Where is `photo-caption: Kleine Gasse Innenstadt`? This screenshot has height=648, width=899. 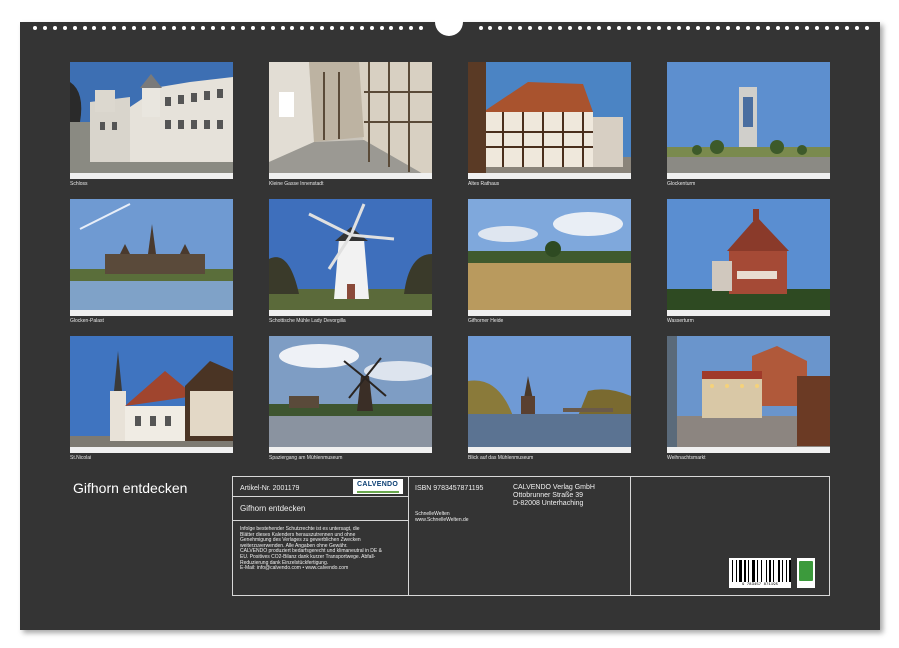 photo-caption: Kleine Gasse Innenstadt is located at coordinates (296, 184).